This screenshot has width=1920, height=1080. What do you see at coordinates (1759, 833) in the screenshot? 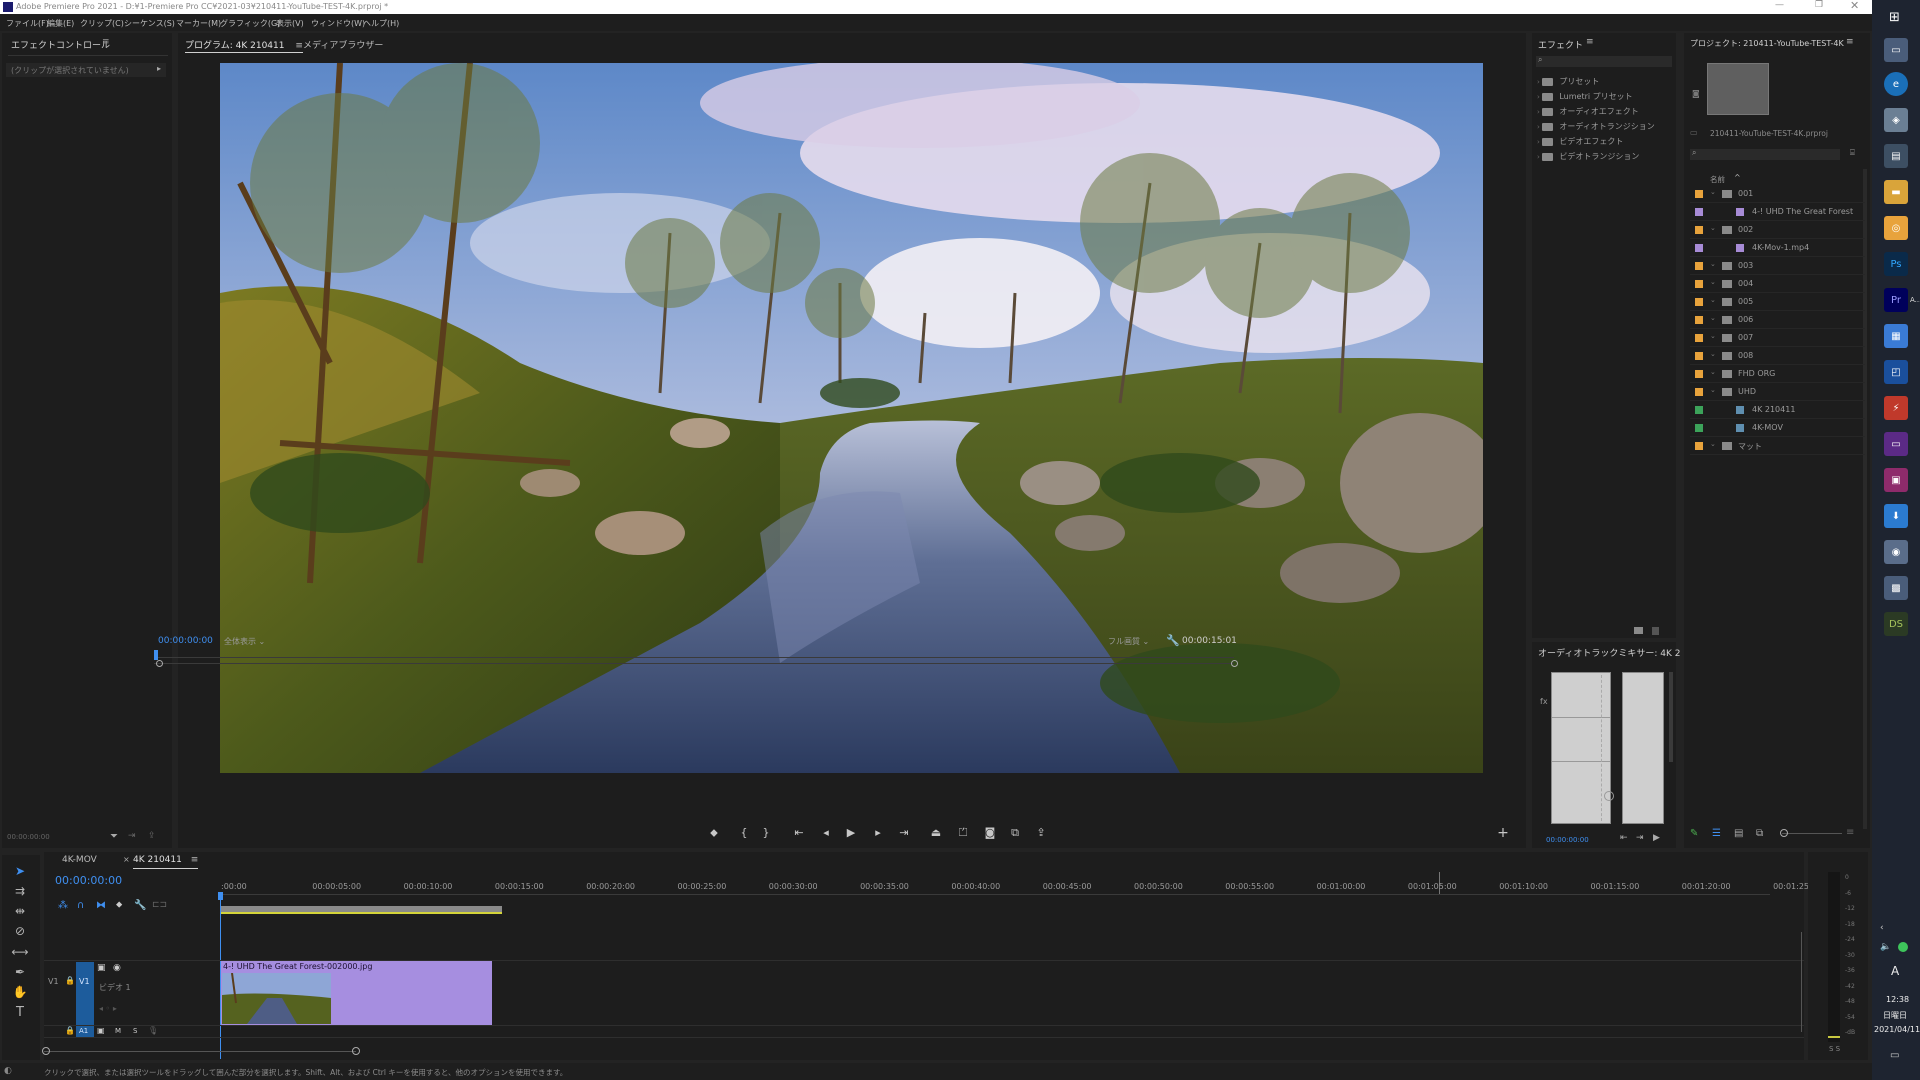
I see `freeform-view-icon: ⧉` at bounding box center [1759, 833].